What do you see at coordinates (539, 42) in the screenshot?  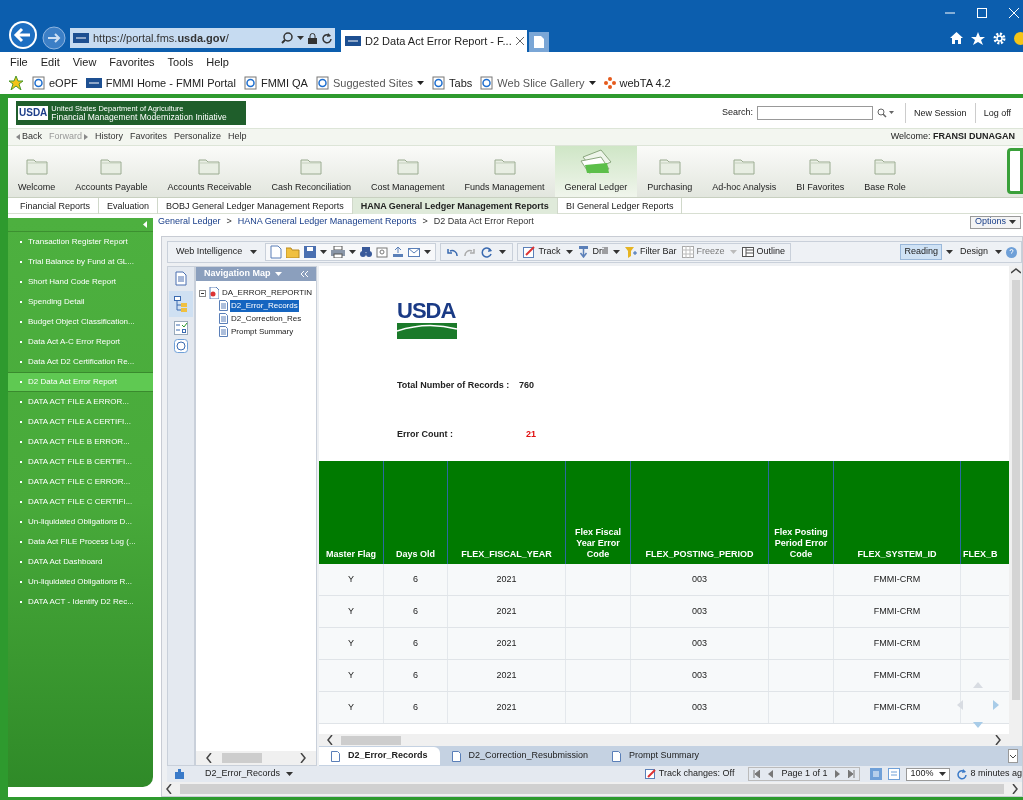 I see `new-tab-button` at bounding box center [539, 42].